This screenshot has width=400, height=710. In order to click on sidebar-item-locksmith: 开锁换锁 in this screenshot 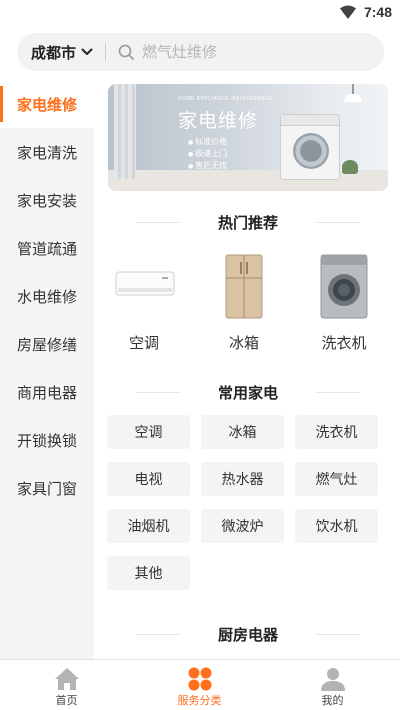, I will do `click(47, 440)`.